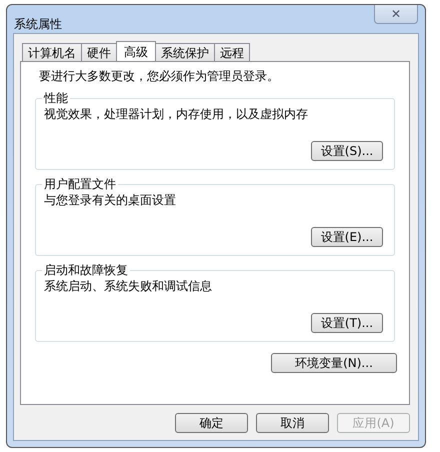  What do you see at coordinates (99, 52) in the screenshot?
I see `tab: 硬件` at bounding box center [99, 52].